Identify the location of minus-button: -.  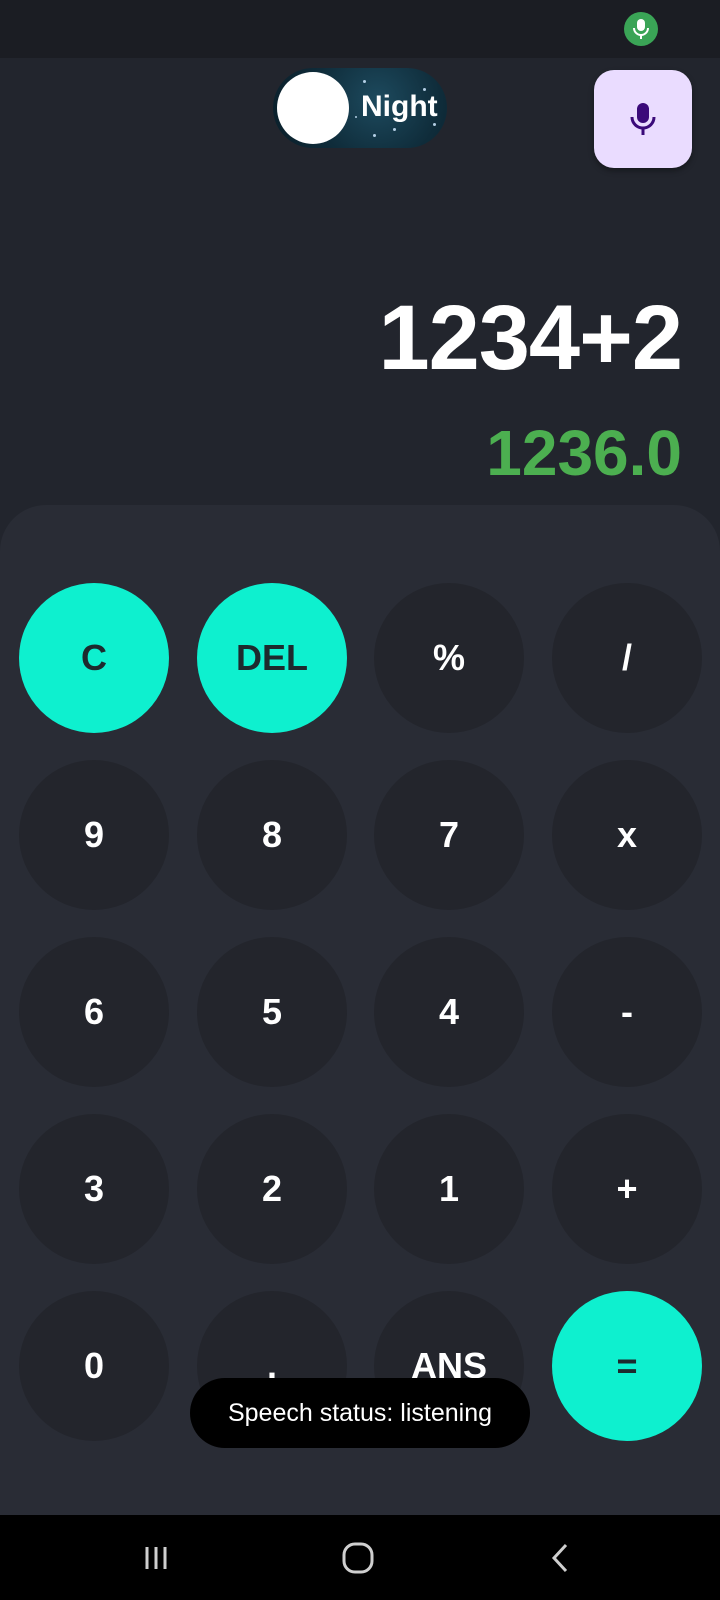
(627, 1012).